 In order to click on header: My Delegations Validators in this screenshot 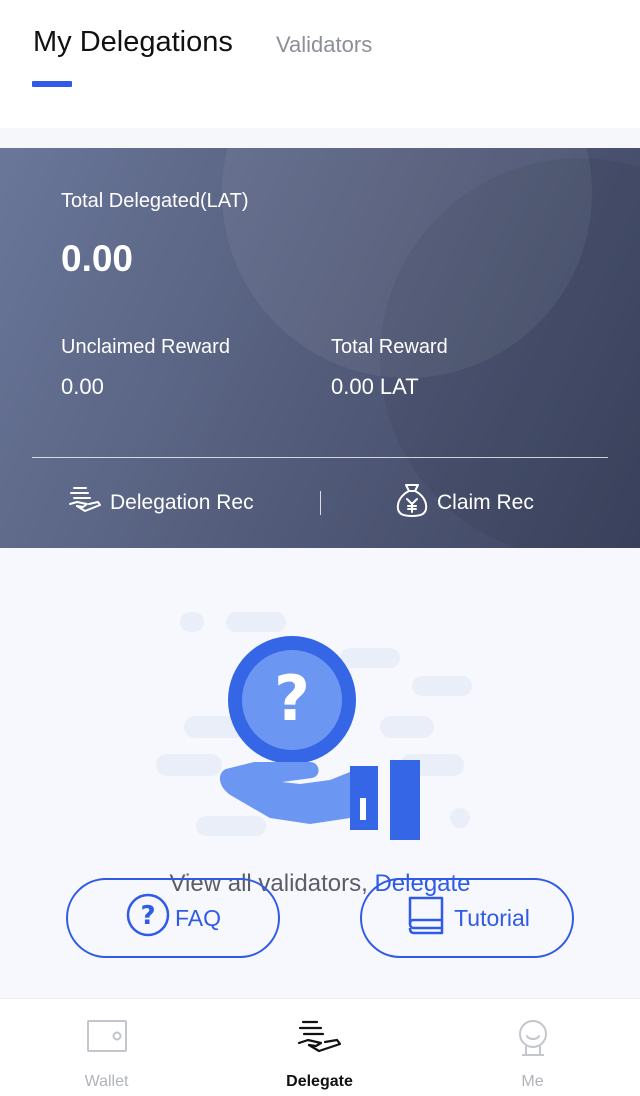, I will do `click(320, 64)`.